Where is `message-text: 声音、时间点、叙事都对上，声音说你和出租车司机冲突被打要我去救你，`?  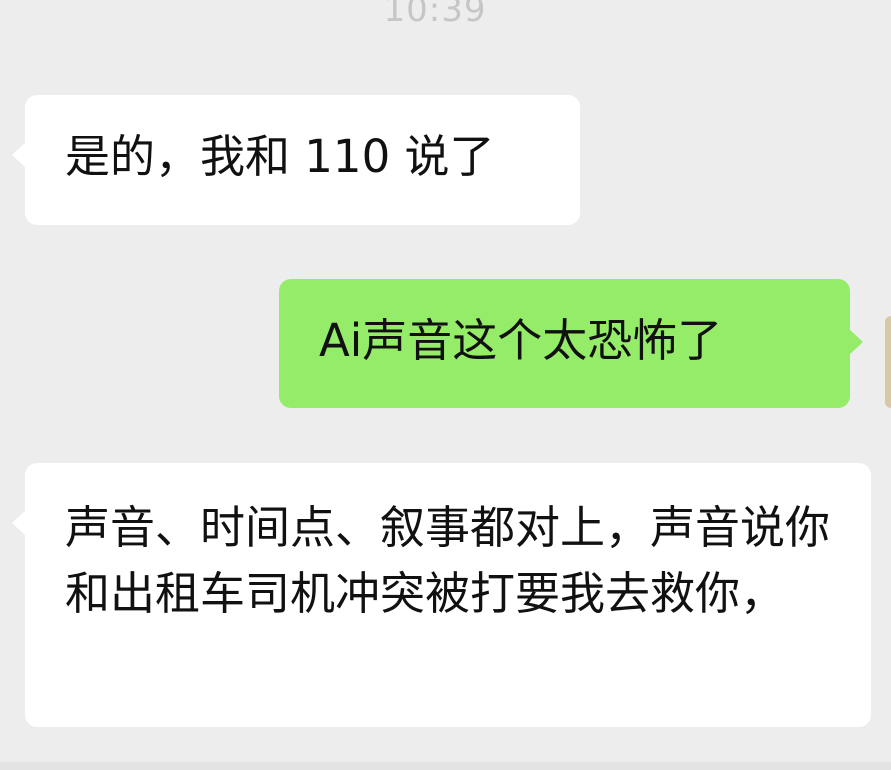
message-text: 声音、时间点、叙事都对上，声音说你和出租车司机冲突被打要我去救你， is located at coordinates (448, 560).